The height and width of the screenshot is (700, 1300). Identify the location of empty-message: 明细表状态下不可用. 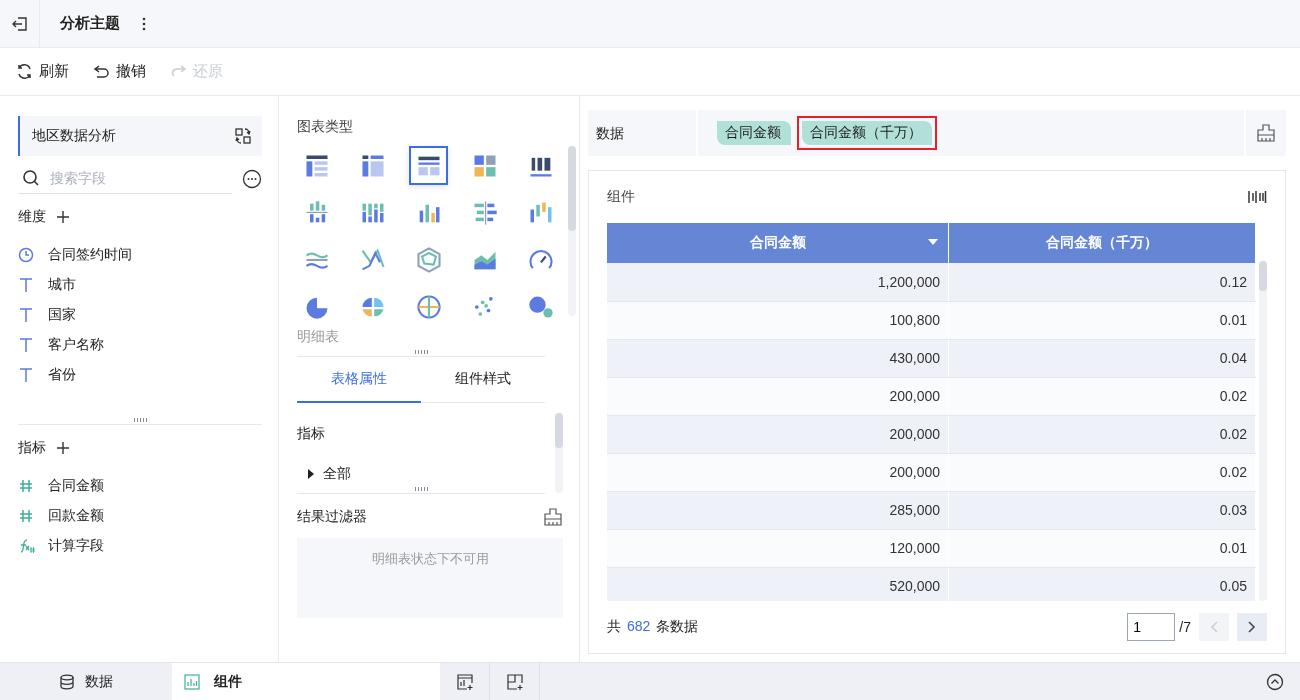
(430, 558).